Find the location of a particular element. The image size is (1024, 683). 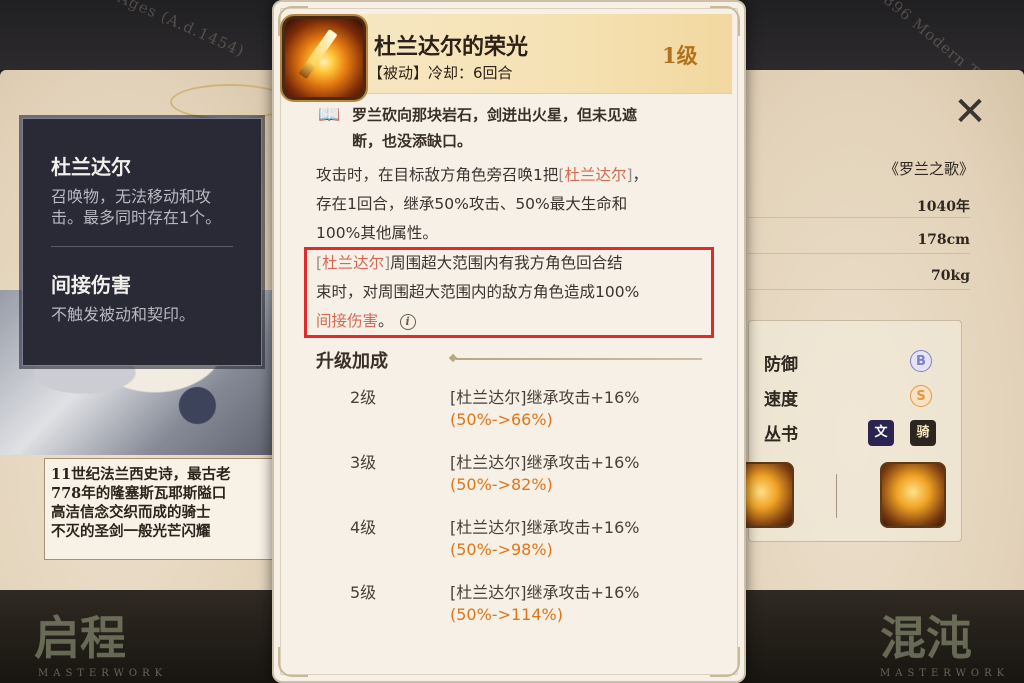

attr-series-label: 丛书 is located at coordinates (781, 435).